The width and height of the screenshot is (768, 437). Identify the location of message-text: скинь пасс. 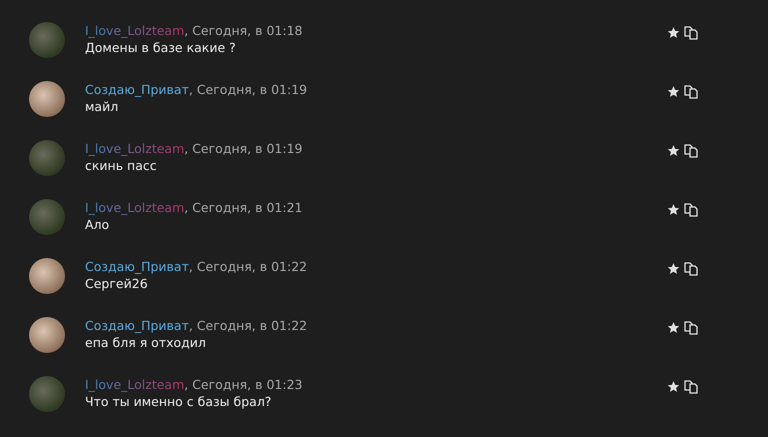
(121, 166).